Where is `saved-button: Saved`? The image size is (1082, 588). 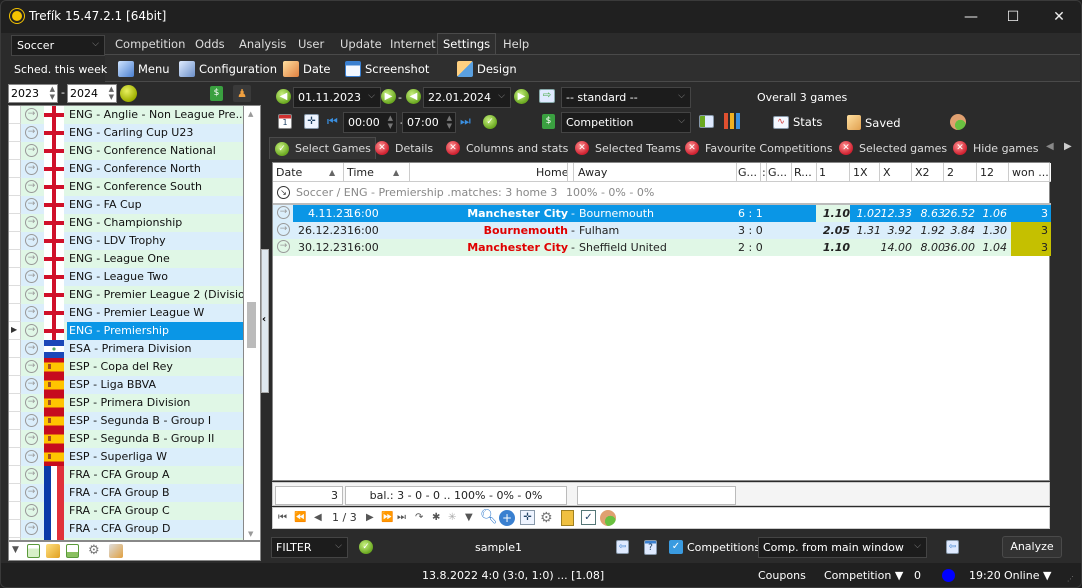 saved-button: Saved is located at coordinates (874, 122).